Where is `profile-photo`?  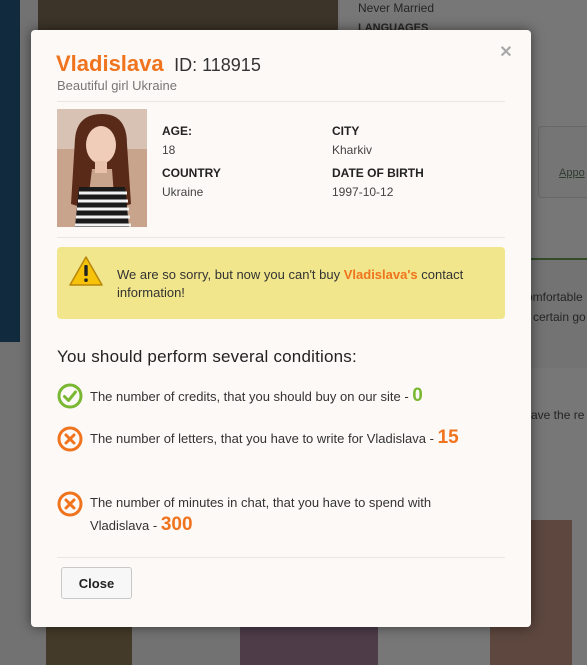
profile-photo is located at coordinates (102, 168).